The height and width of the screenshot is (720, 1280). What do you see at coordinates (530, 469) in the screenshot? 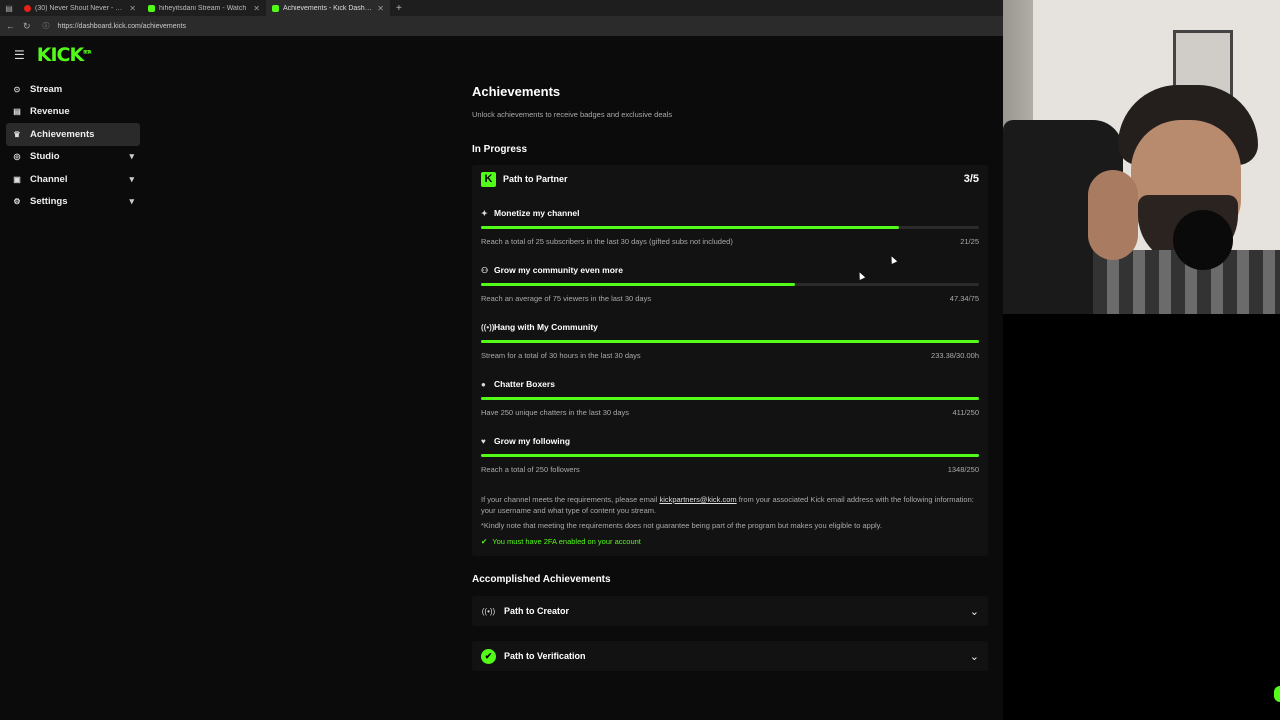
I see `achievement-description: Reach a total of 250 followers` at bounding box center [530, 469].